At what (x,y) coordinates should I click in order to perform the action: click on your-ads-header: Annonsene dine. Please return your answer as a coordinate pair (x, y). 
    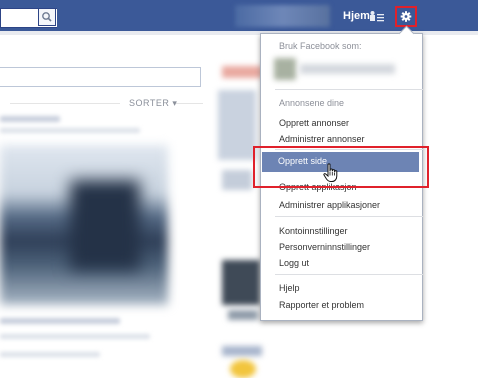
    Looking at the image, I should click on (312, 103).